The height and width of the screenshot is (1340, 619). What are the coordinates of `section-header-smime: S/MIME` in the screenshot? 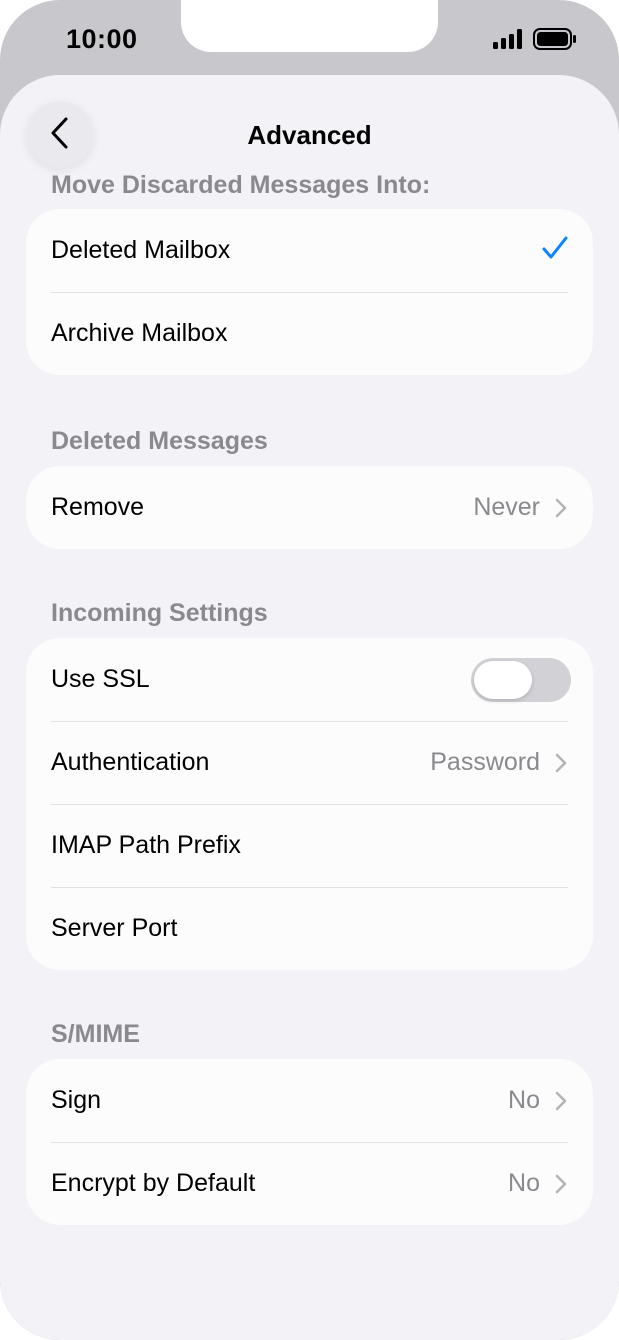 It's located at (95, 1034).